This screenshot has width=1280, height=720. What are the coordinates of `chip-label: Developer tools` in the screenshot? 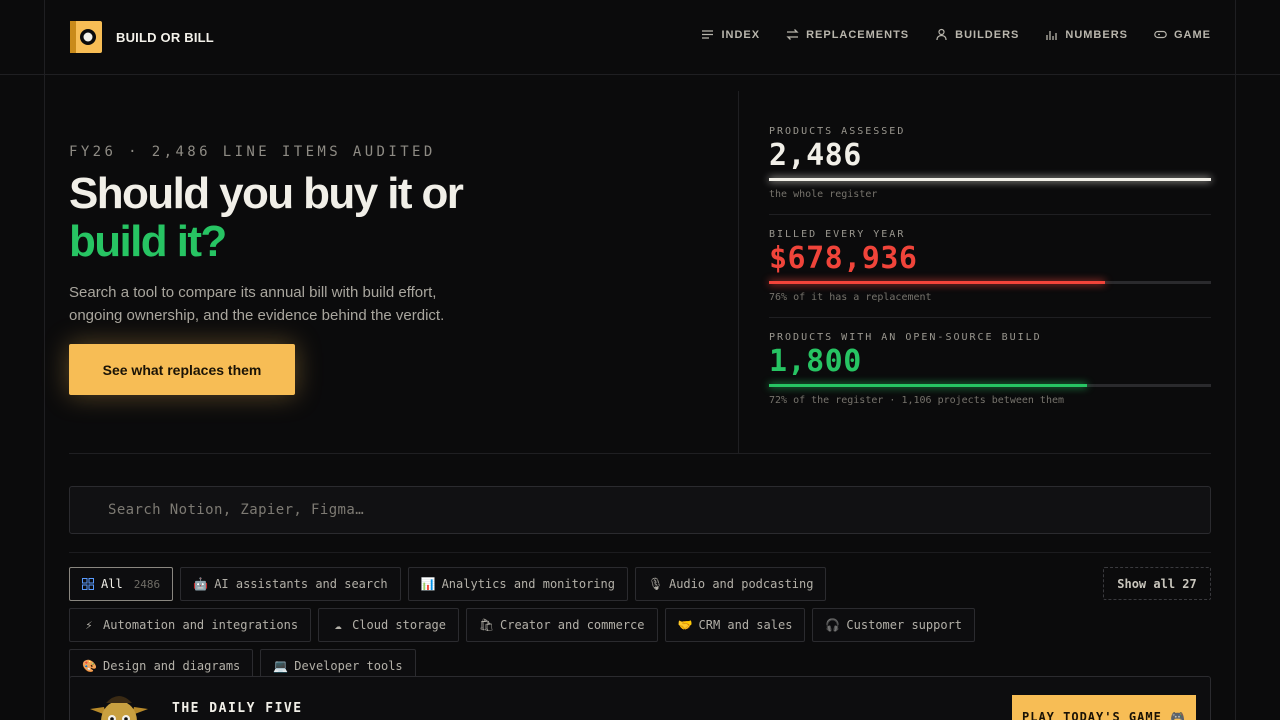 It's located at (348, 666).